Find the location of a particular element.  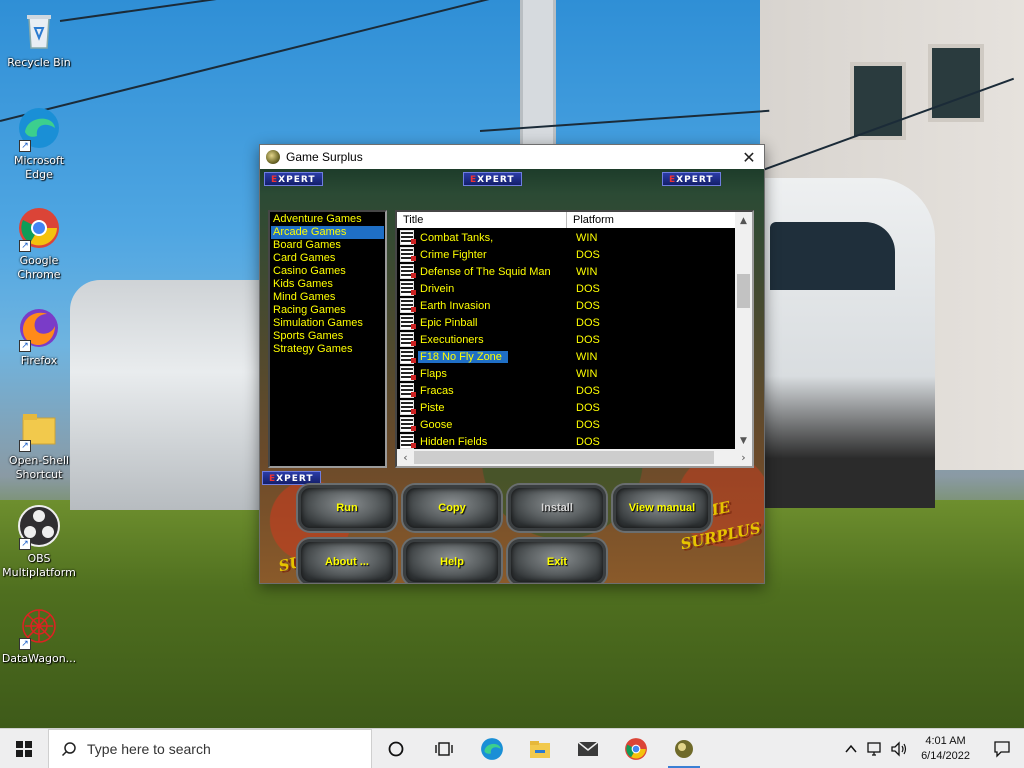

desktop-icon-label: Recycle Bin is located at coordinates (39, 62).